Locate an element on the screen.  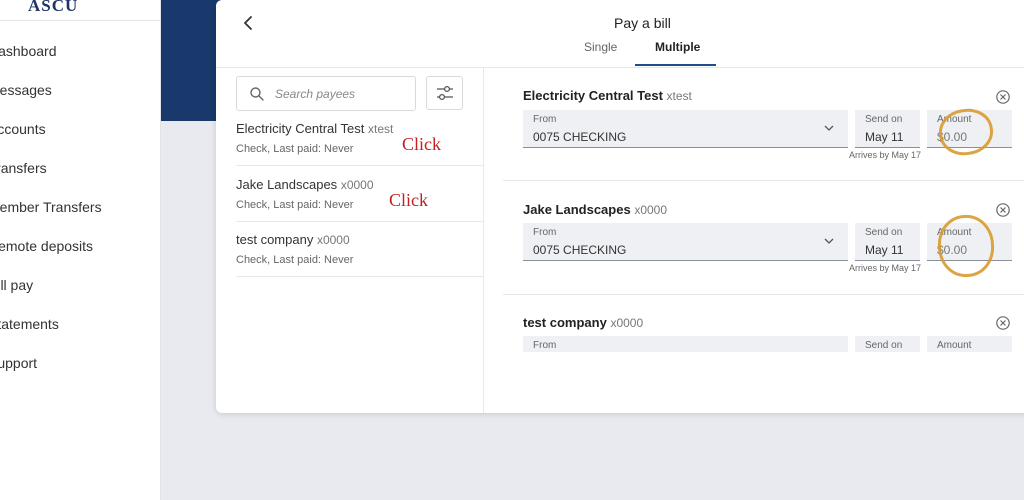
payee-name-text: Electricity Central Test is located at coordinates (300, 128).